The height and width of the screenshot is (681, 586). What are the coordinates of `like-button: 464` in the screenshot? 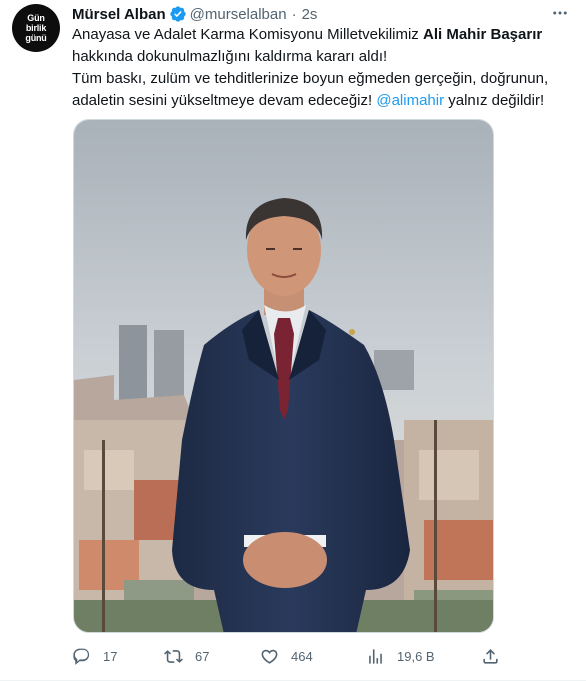 It's located at (286, 656).